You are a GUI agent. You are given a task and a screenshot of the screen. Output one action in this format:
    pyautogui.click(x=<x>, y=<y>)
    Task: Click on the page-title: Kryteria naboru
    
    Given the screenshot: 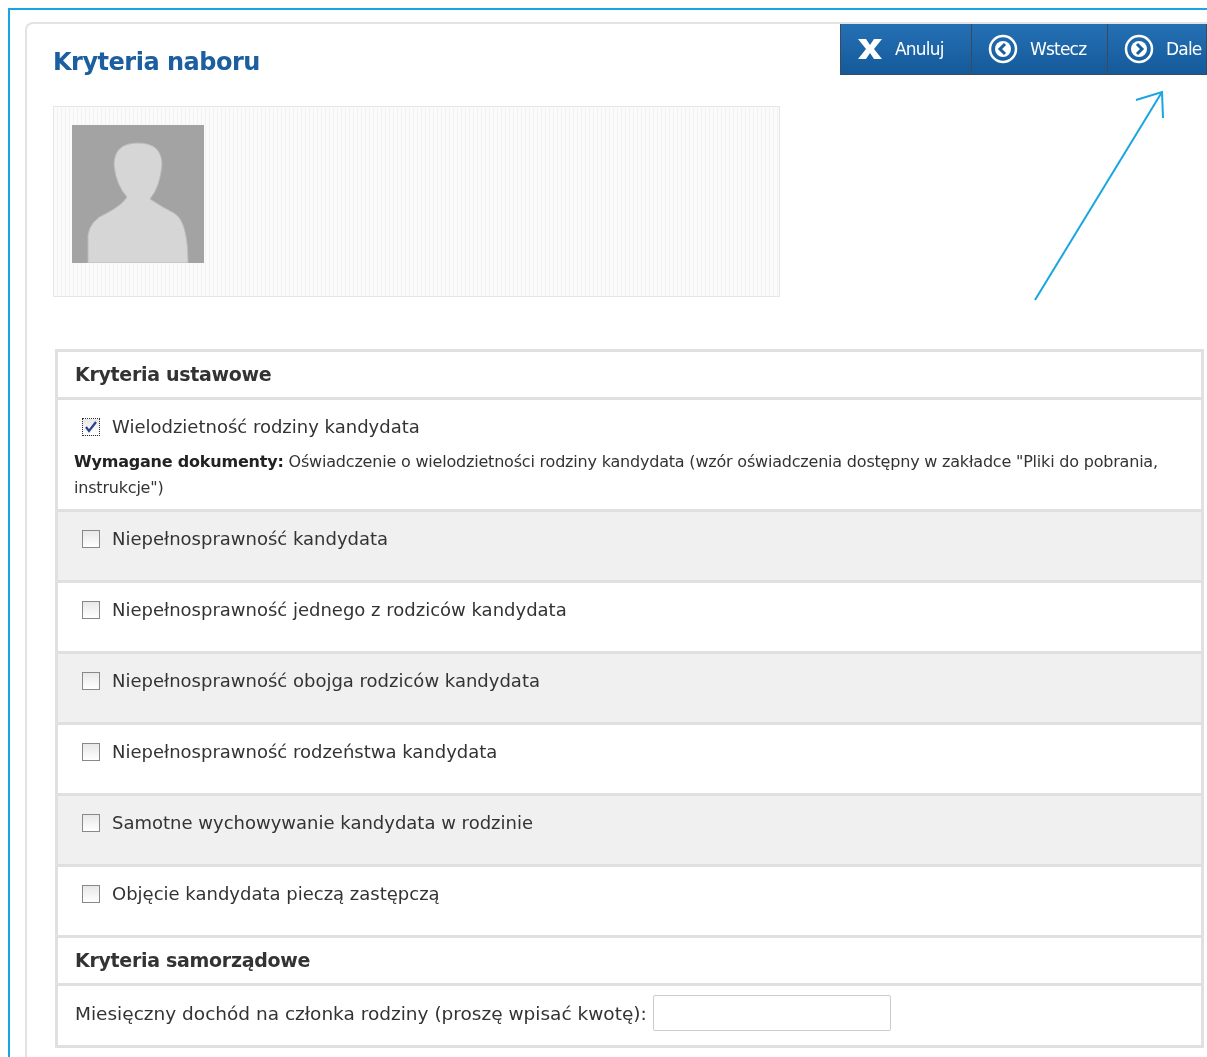 What is the action you would take?
    pyautogui.click(x=156, y=62)
    